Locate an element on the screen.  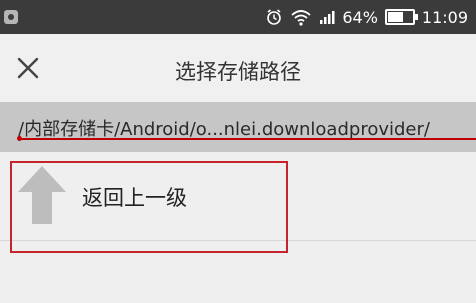
alarm-icon is located at coordinates (274, 17).